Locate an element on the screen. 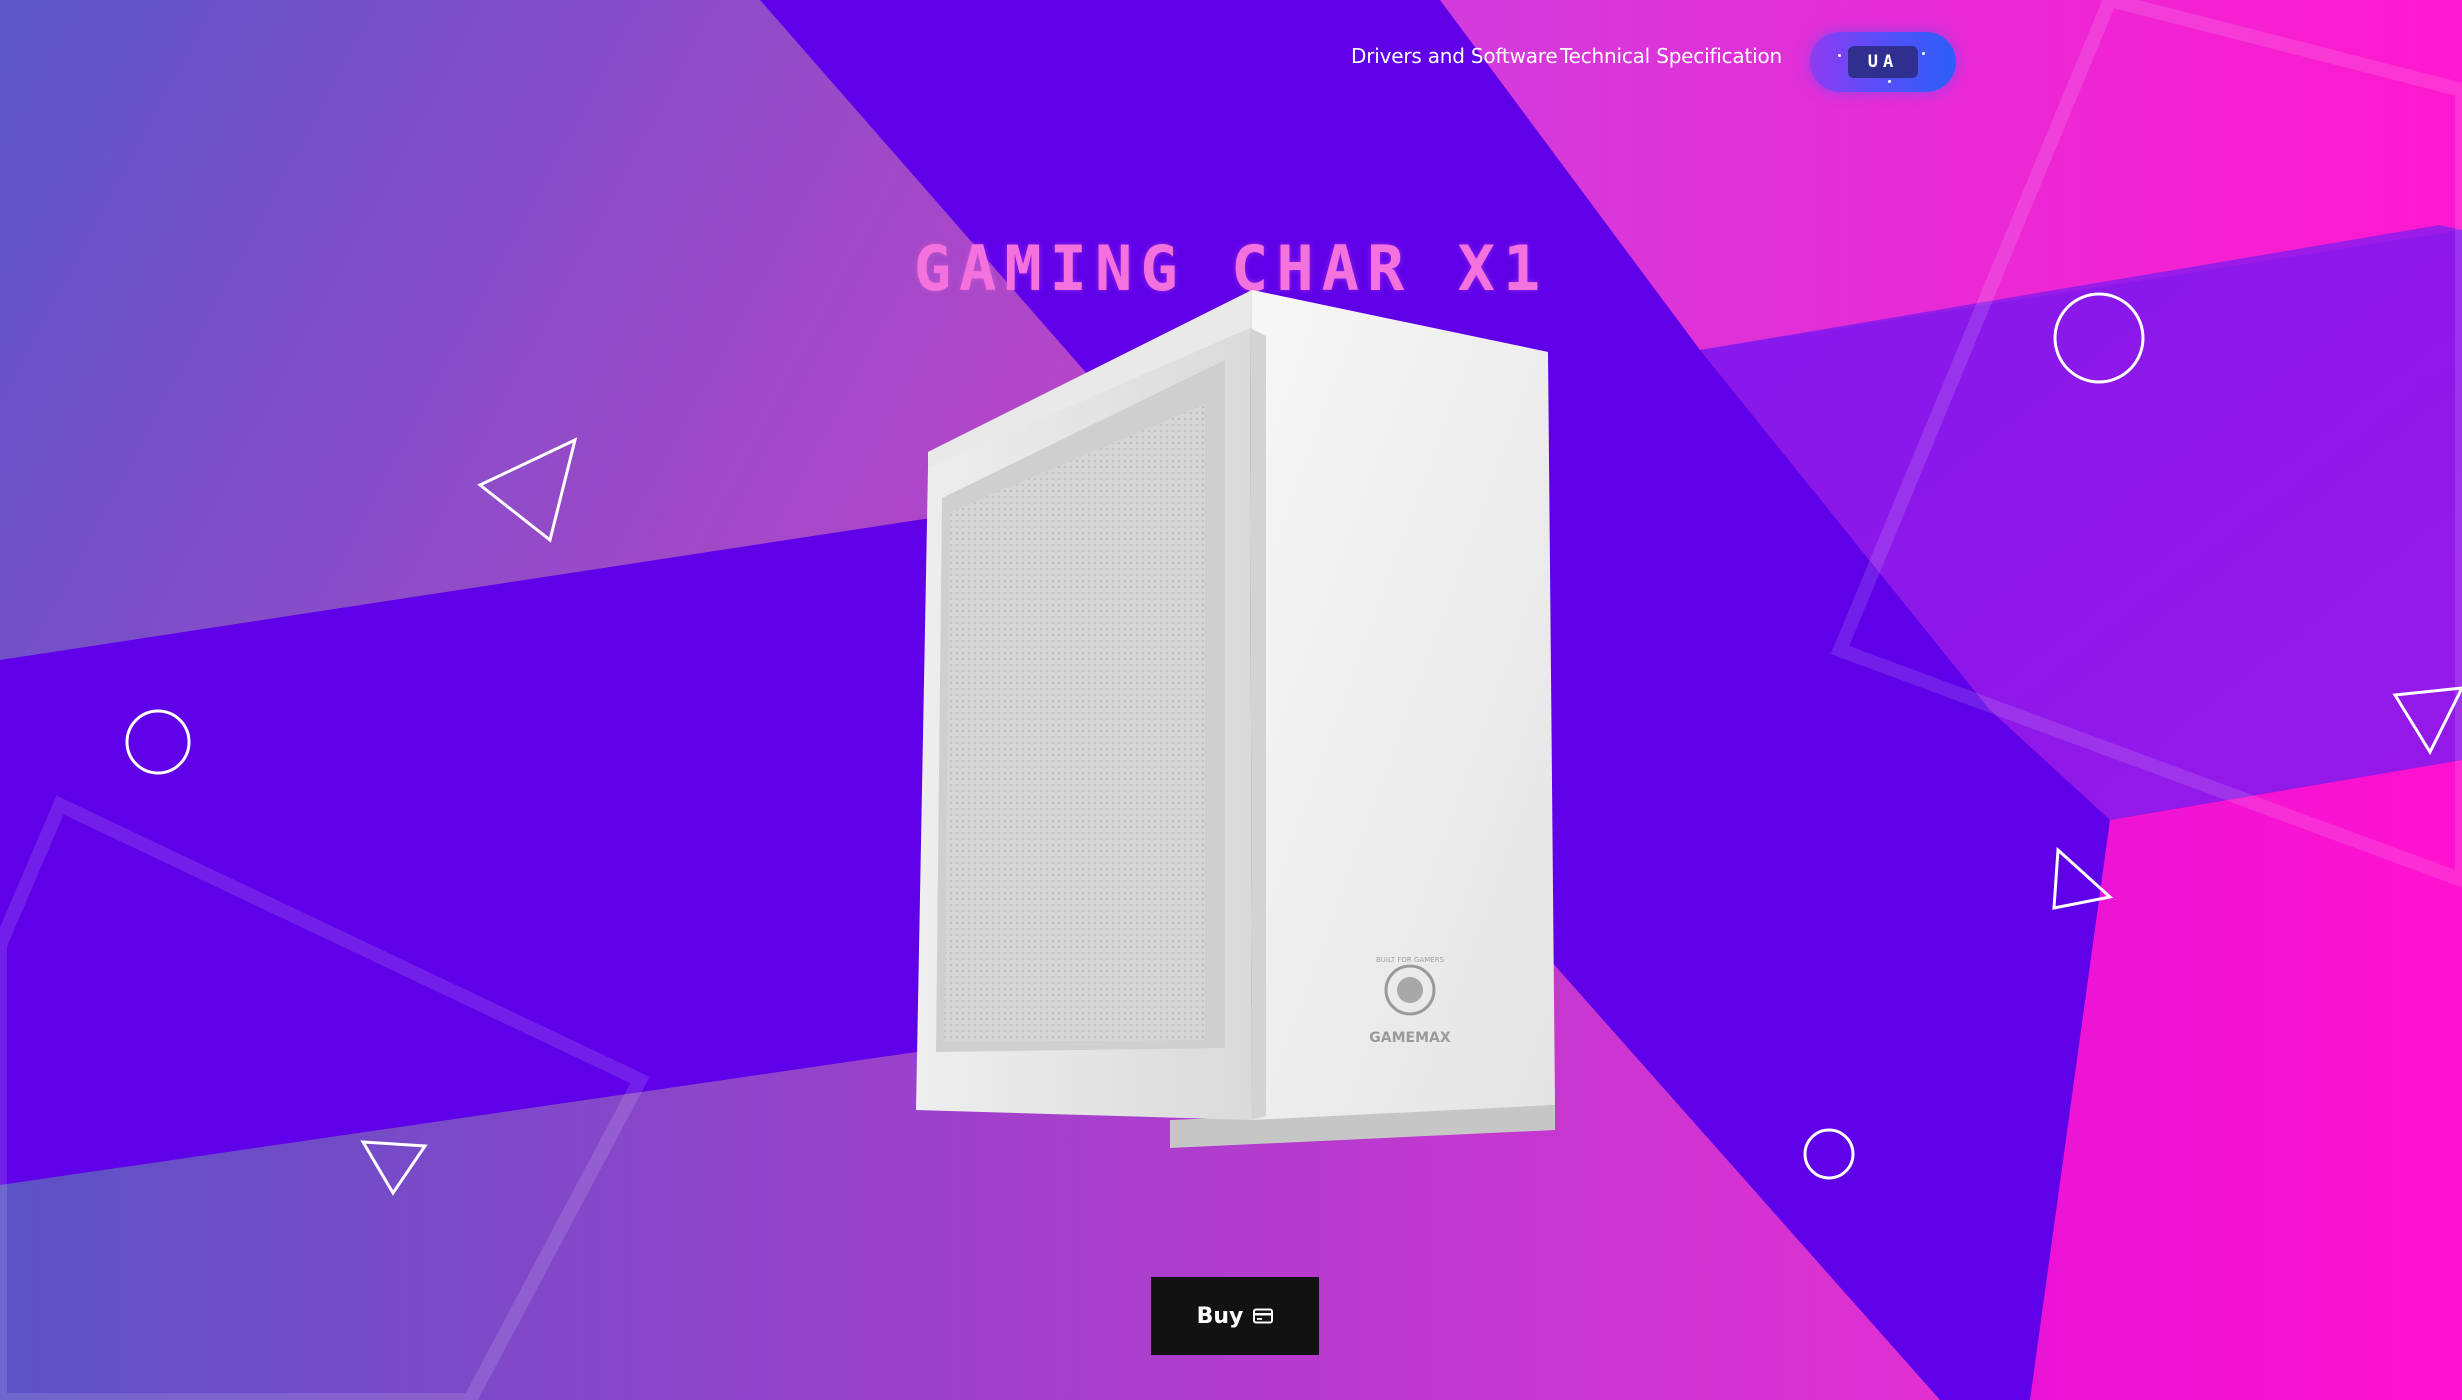  language-toggle: UA is located at coordinates (1883, 62).